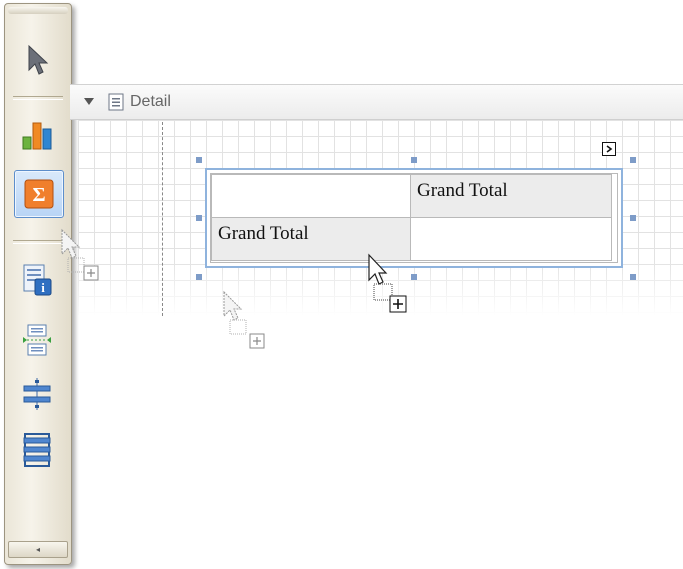 This screenshot has width=683, height=569. I want to click on bar-chart-icon, so click(37, 136).